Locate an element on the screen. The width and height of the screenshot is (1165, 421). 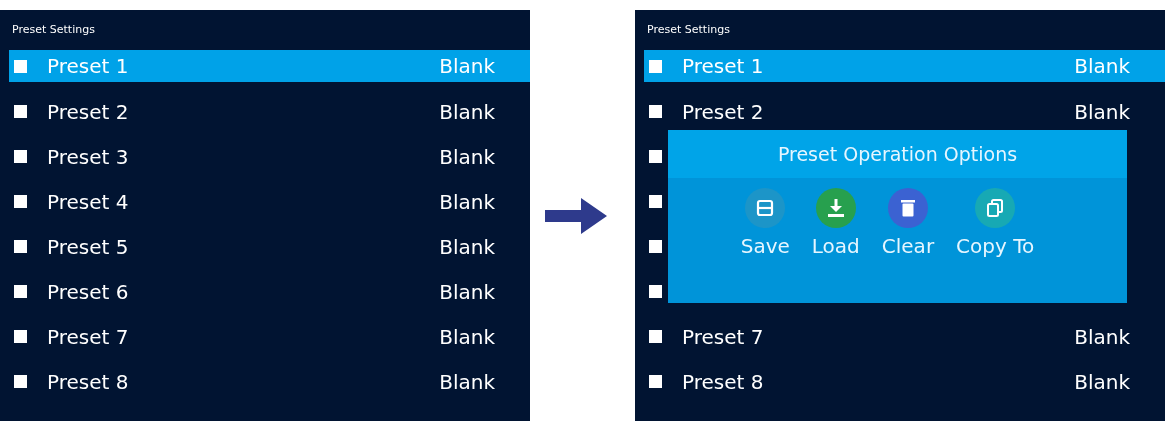
dialog-title: Preset Operation Options is located at coordinates (897, 154).